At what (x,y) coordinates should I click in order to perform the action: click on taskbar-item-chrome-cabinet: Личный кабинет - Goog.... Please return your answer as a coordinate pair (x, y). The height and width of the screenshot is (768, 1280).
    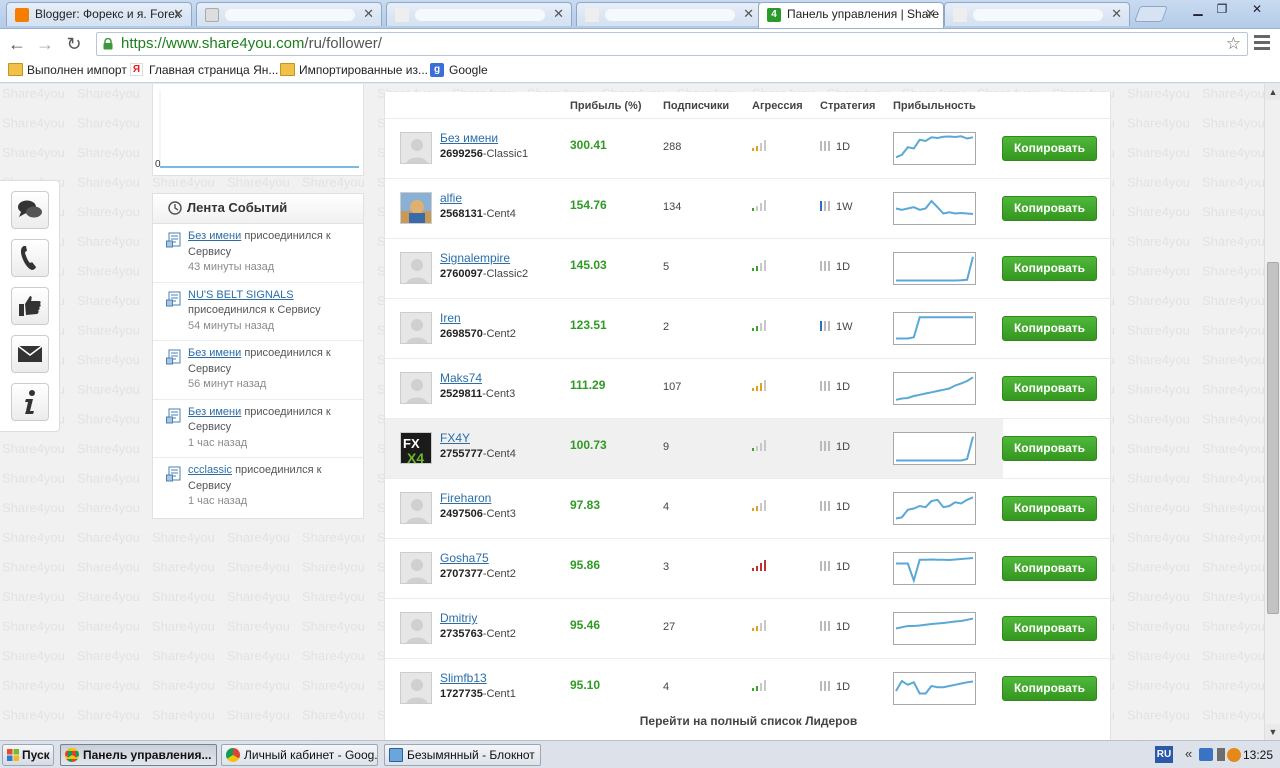
    Looking at the image, I should click on (299, 755).